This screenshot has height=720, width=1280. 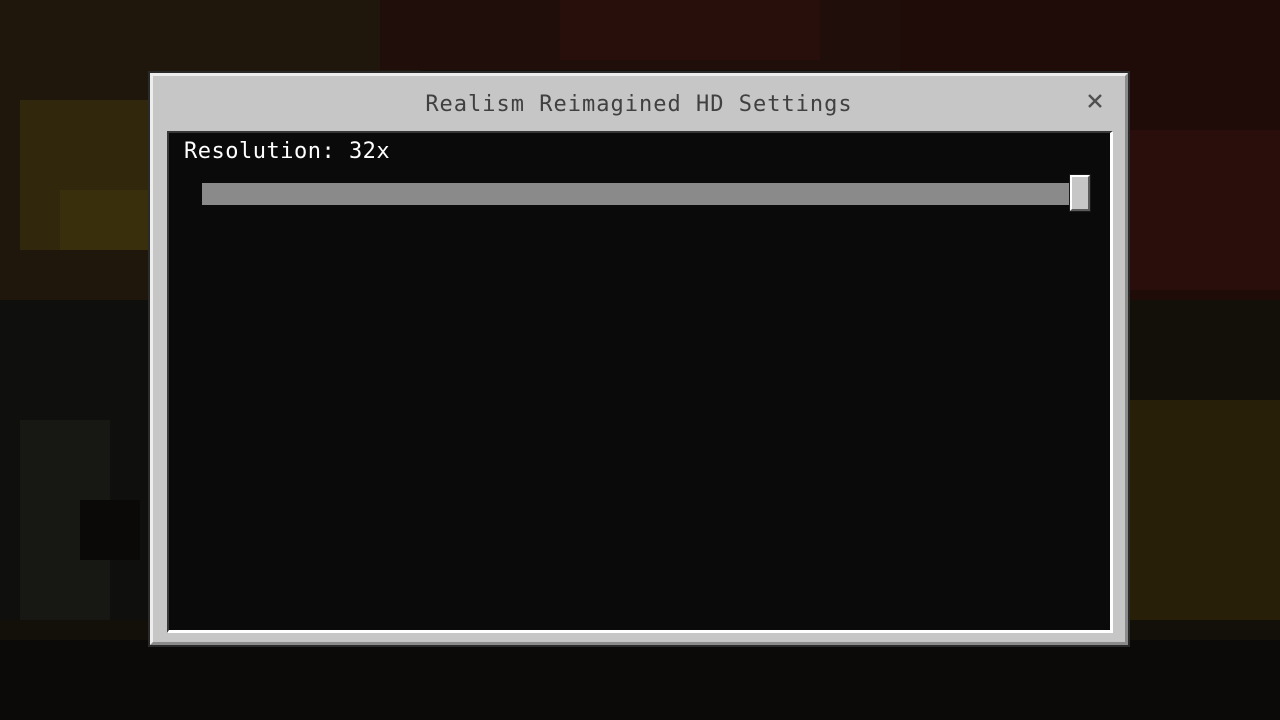 I want to click on dialog-title: Realism Reimagined HD Settings, so click(x=639, y=104).